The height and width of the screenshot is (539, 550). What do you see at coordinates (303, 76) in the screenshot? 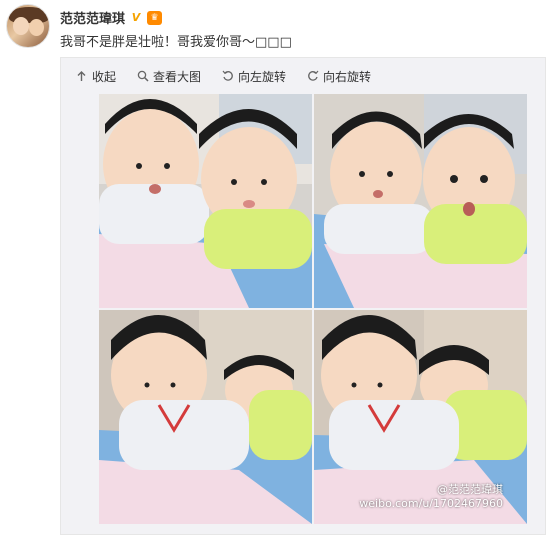
I see `media-toolbar: 收起 查看大图 向左旋转 向右旋转` at bounding box center [303, 76].